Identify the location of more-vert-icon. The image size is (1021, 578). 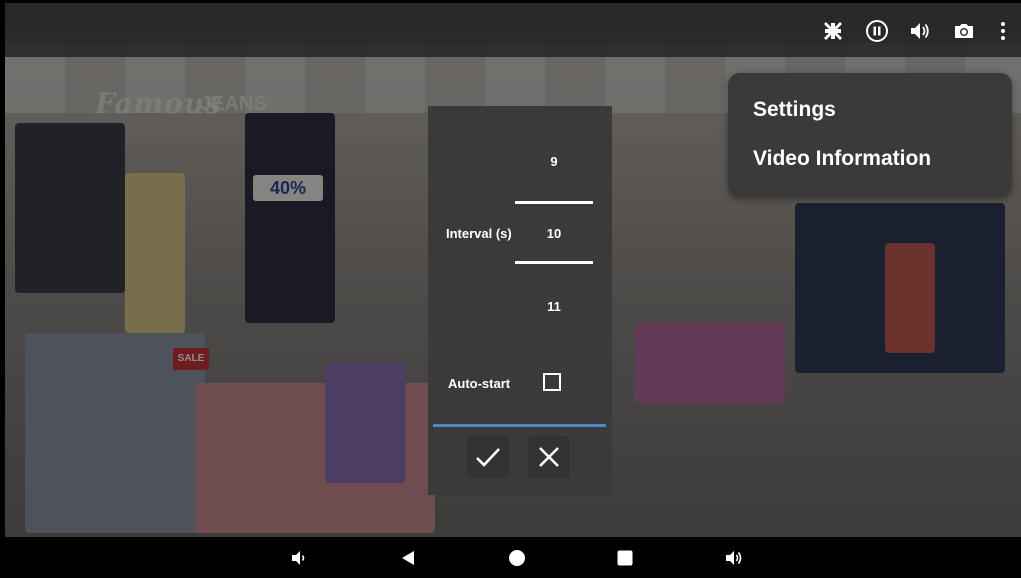
(1003, 31).